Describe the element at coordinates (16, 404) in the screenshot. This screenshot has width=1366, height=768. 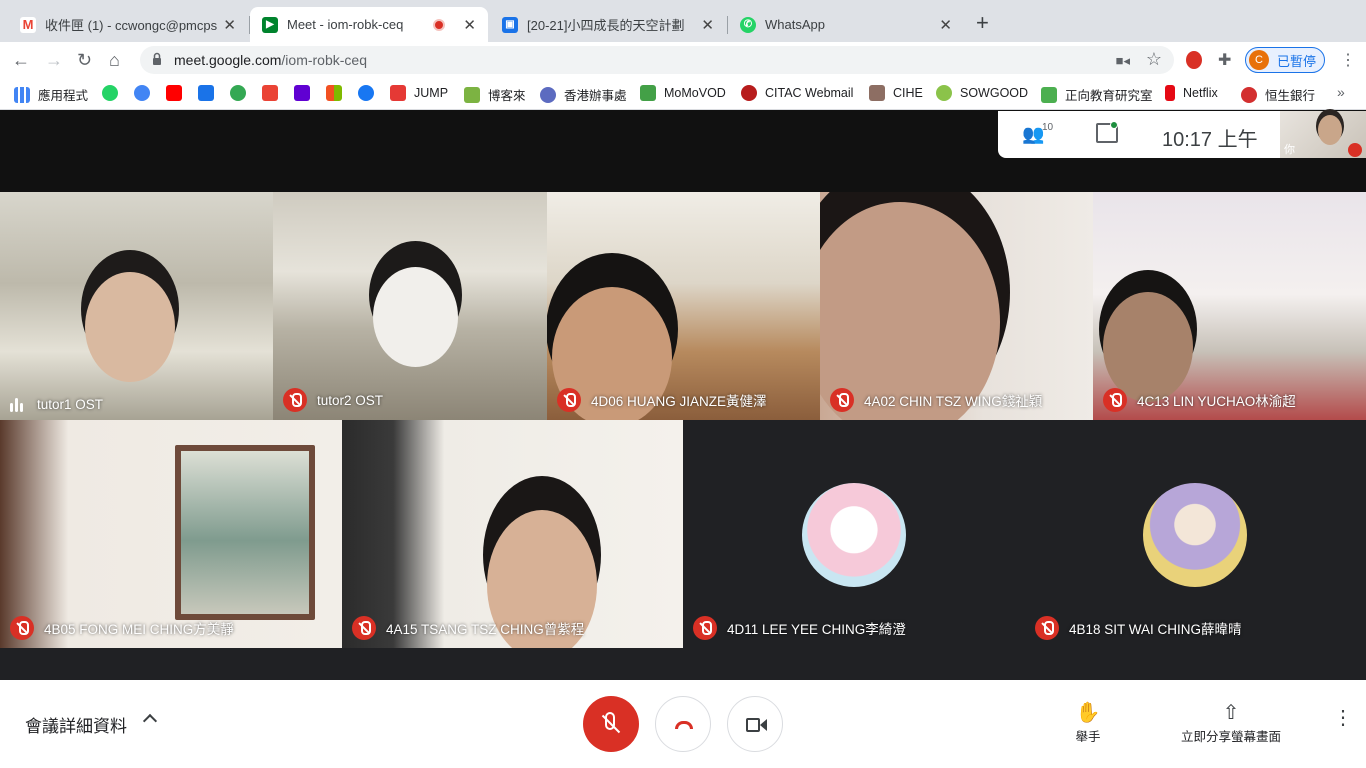
I see `speaking-indicator-icon` at that location.